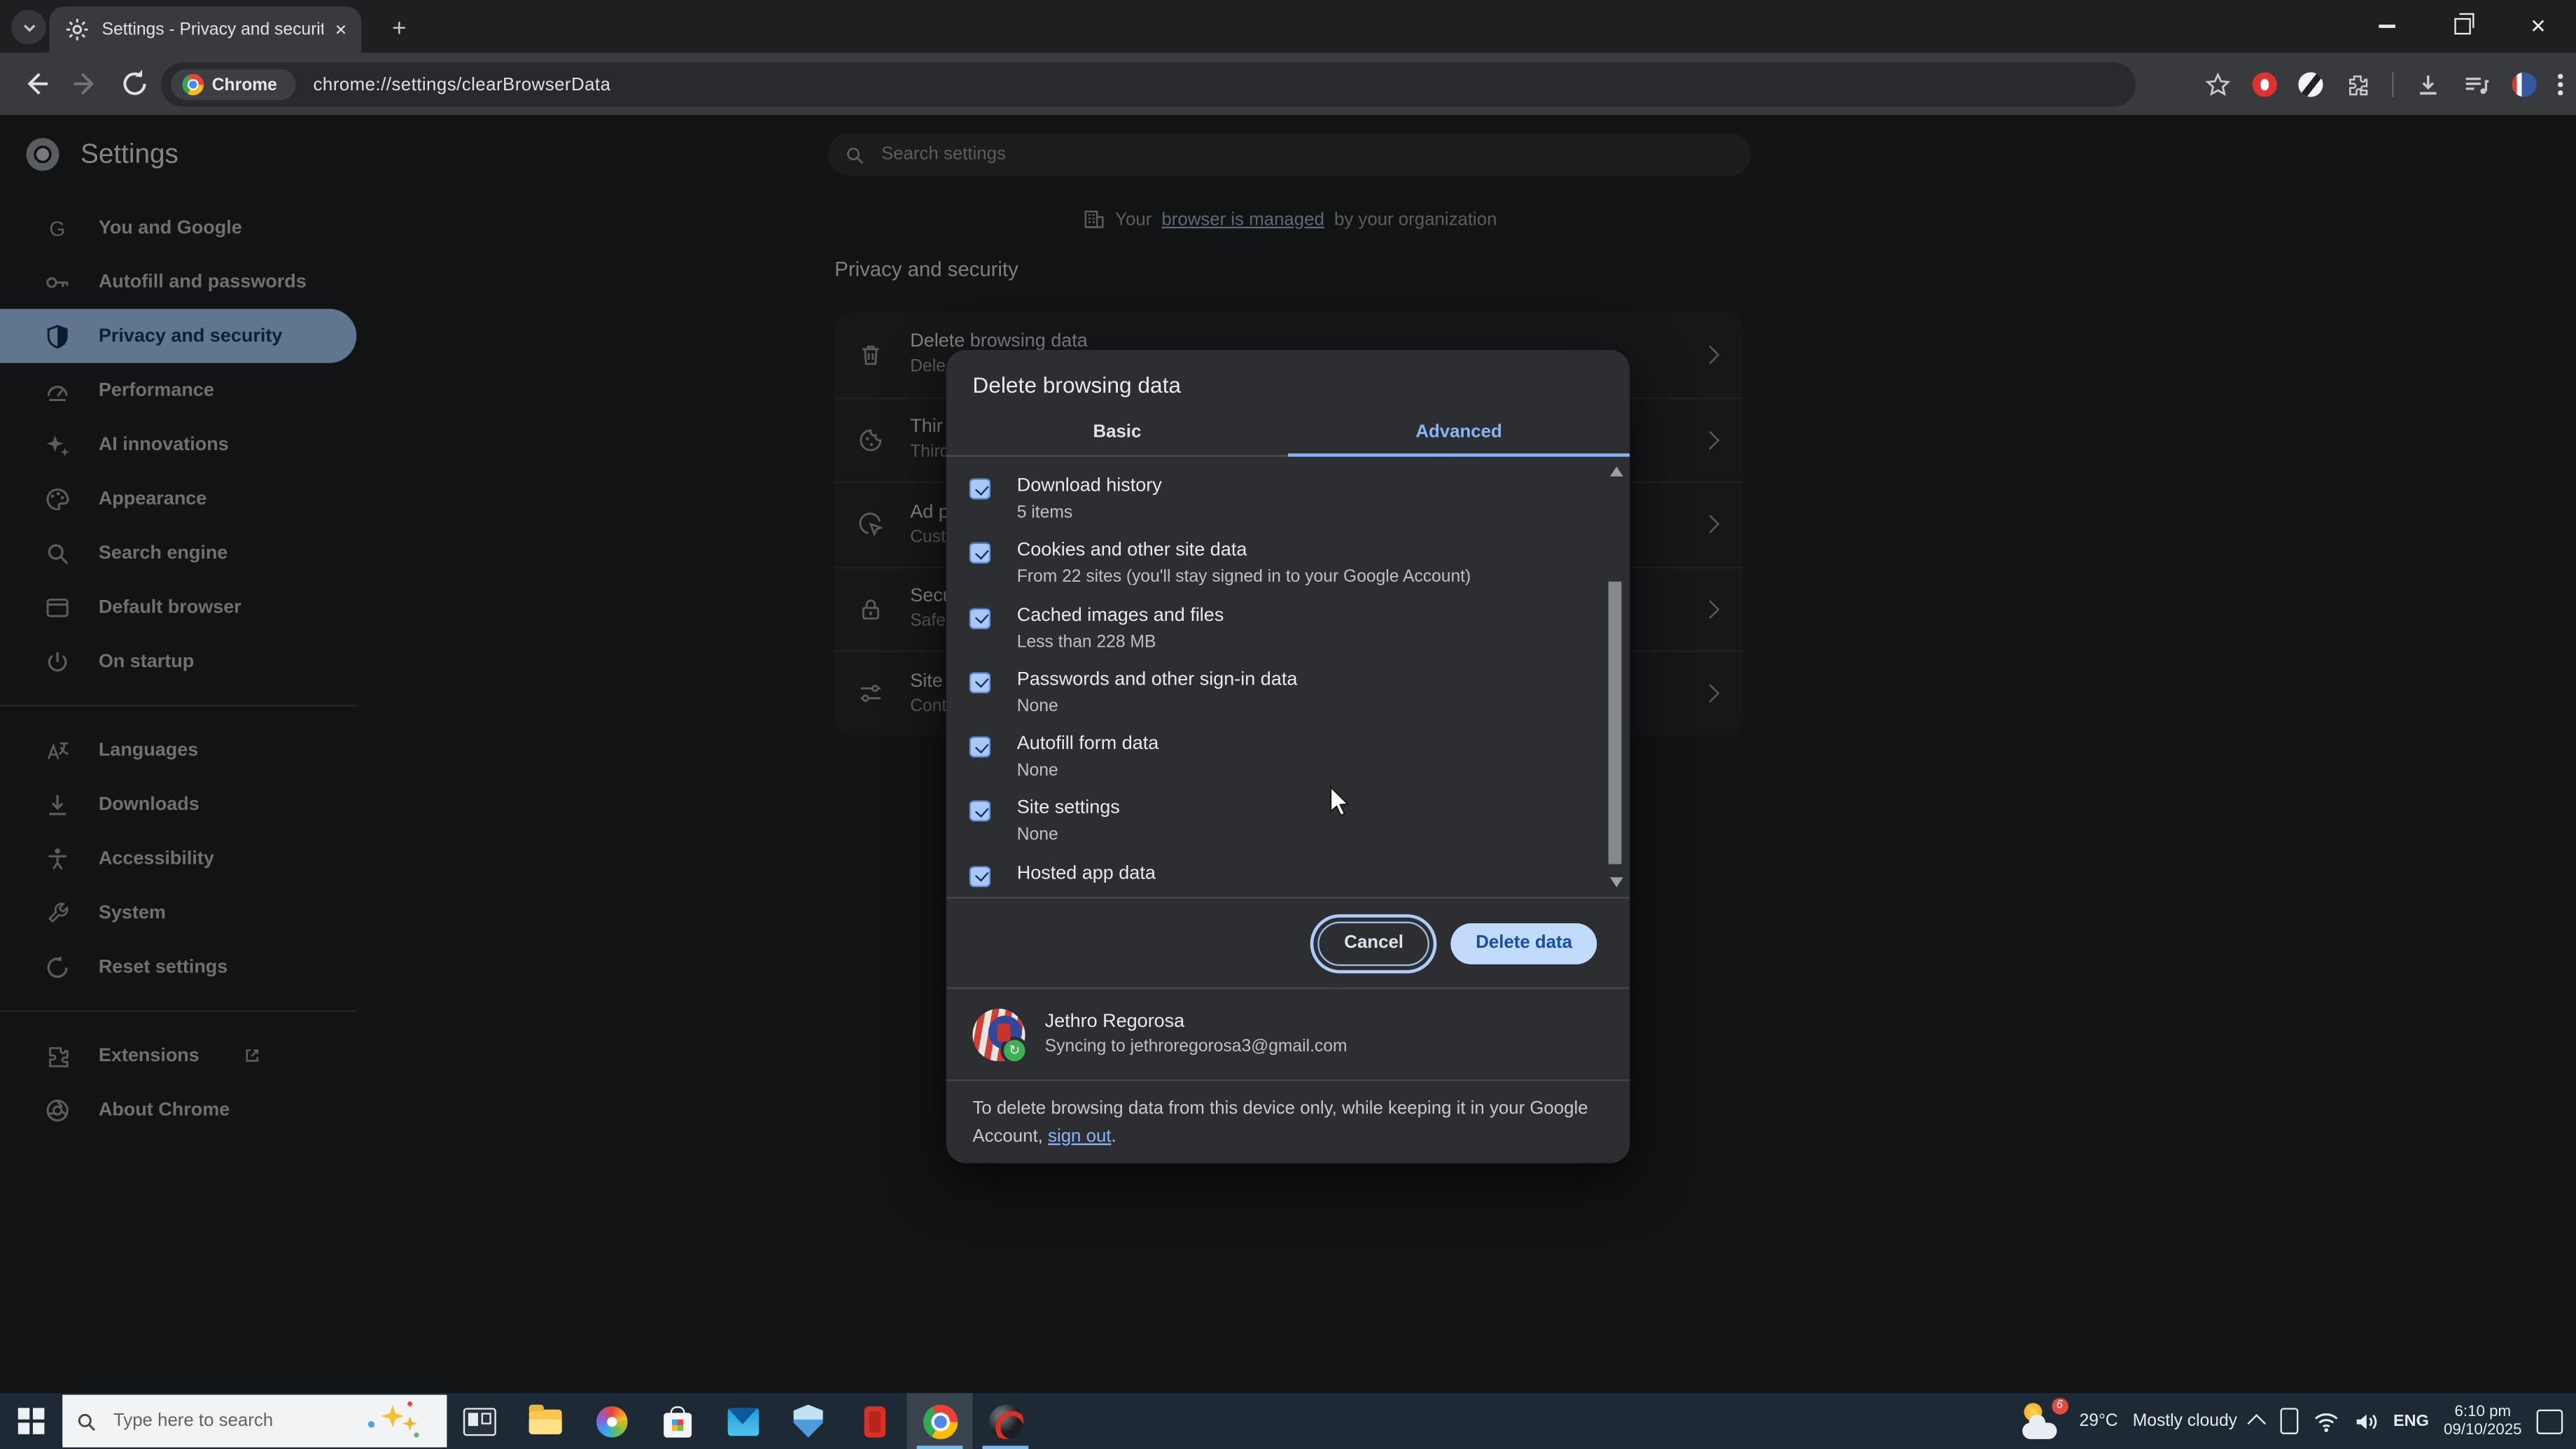  I want to click on folder-icon, so click(545, 1419).